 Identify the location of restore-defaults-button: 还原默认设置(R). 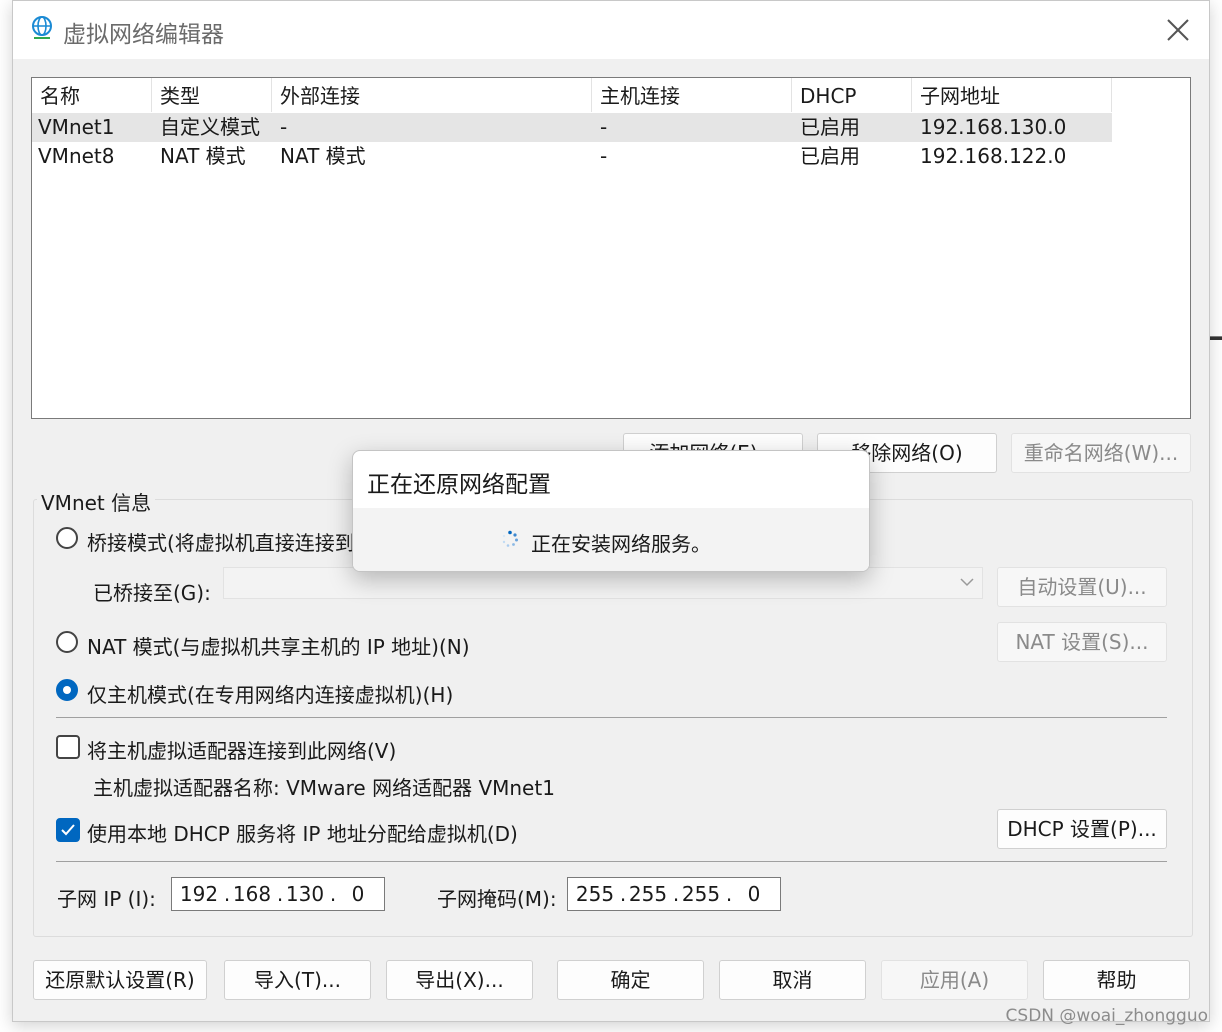
(120, 980).